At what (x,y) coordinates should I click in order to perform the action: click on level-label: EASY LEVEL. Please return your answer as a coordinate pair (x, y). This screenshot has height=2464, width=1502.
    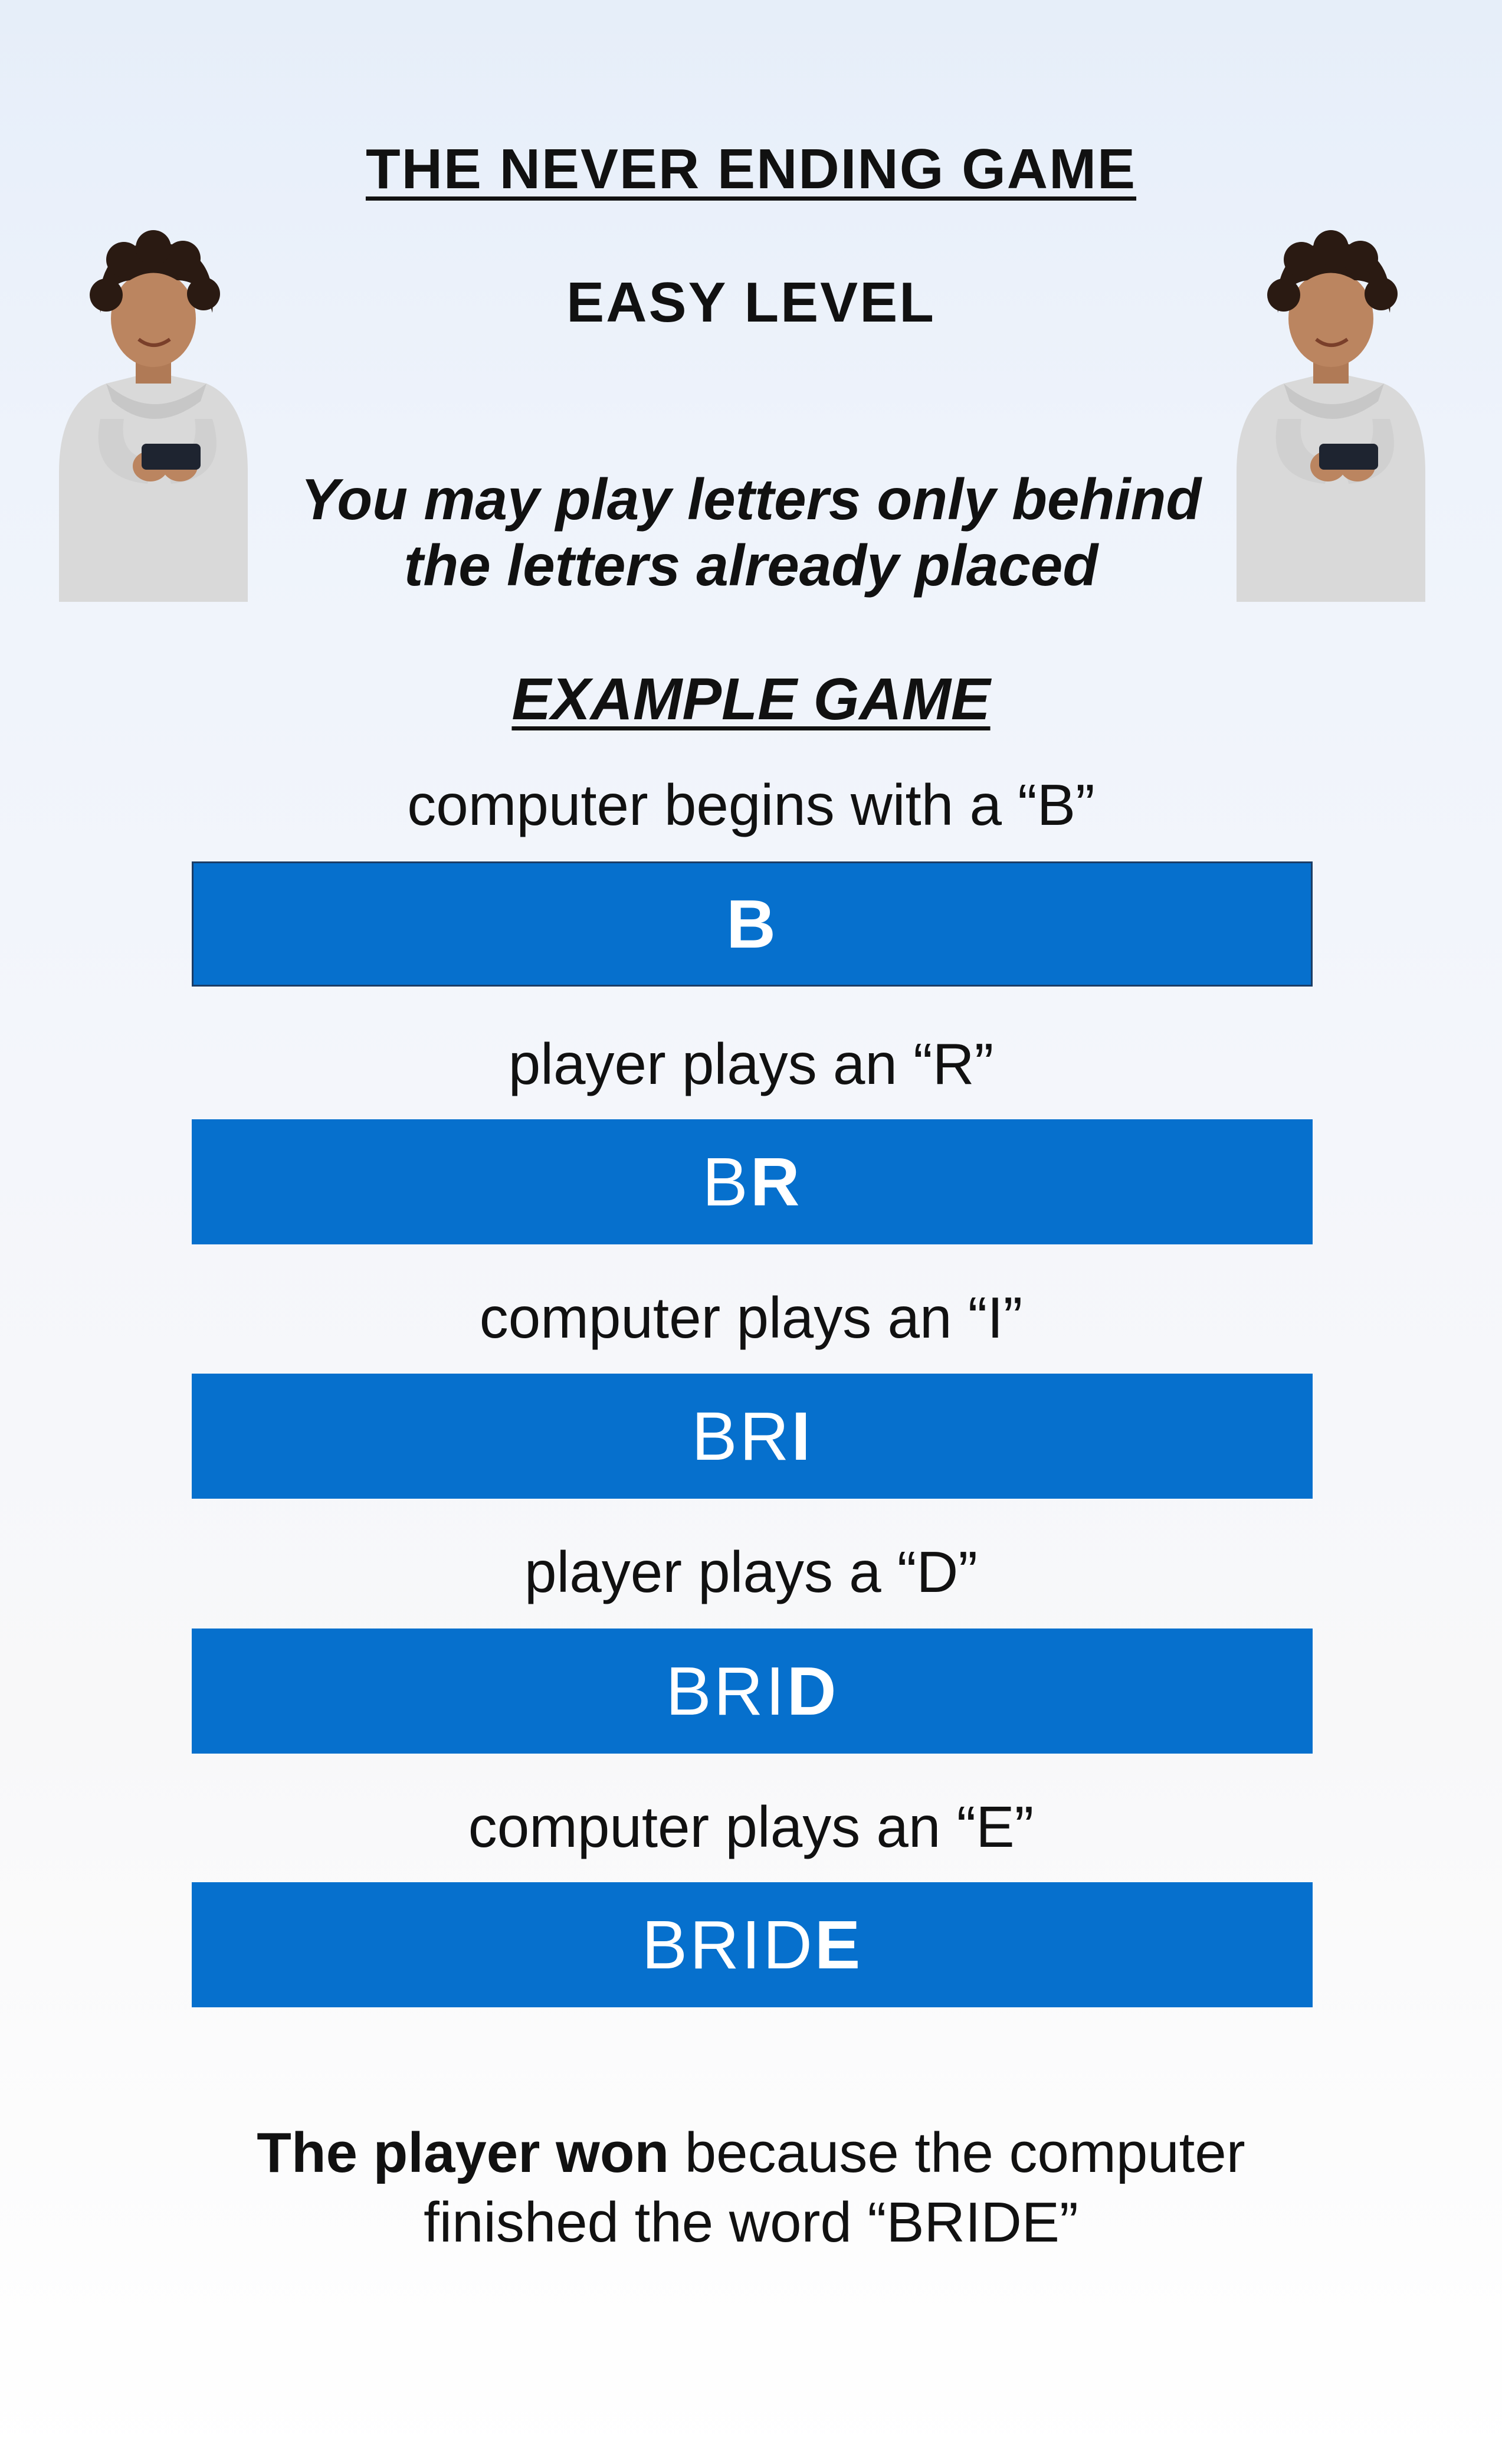
    Looking at the image, I should click on (751, 302).